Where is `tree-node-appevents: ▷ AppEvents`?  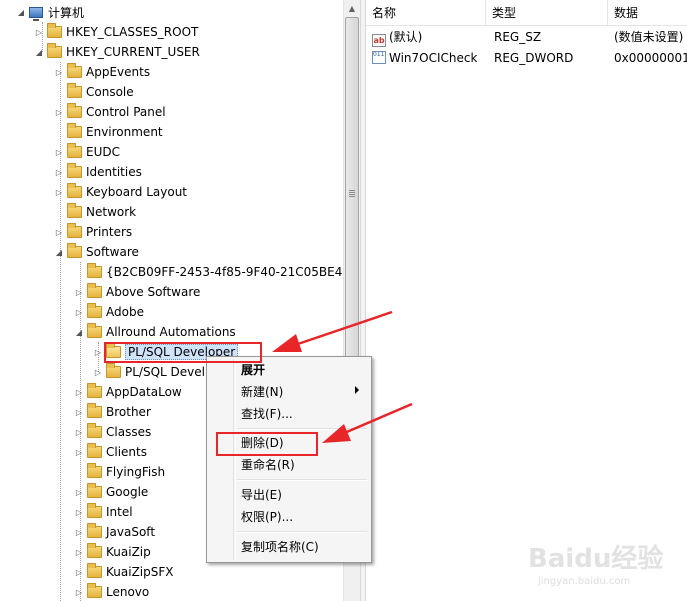 tree-node-appevents: ▷ AppEvents is located at coordinates (102, 72).